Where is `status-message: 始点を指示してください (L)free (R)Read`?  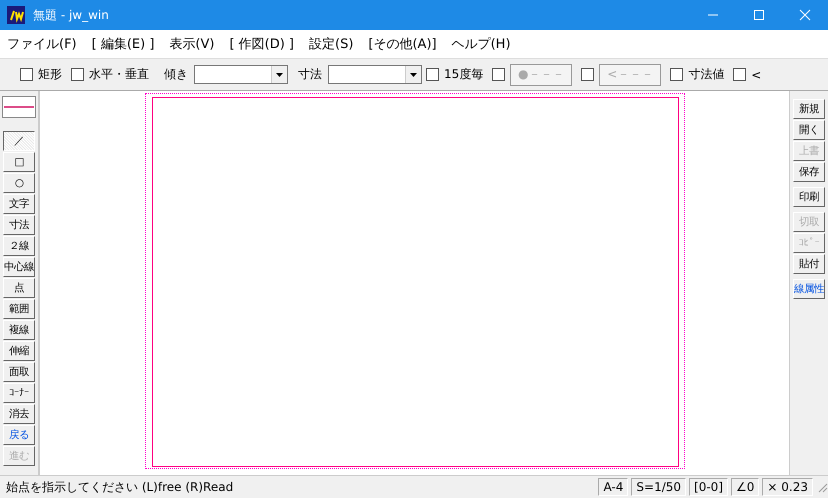 status-message: 始点を指示してください (L)free (R)Read is located at coordinates (119, 487).